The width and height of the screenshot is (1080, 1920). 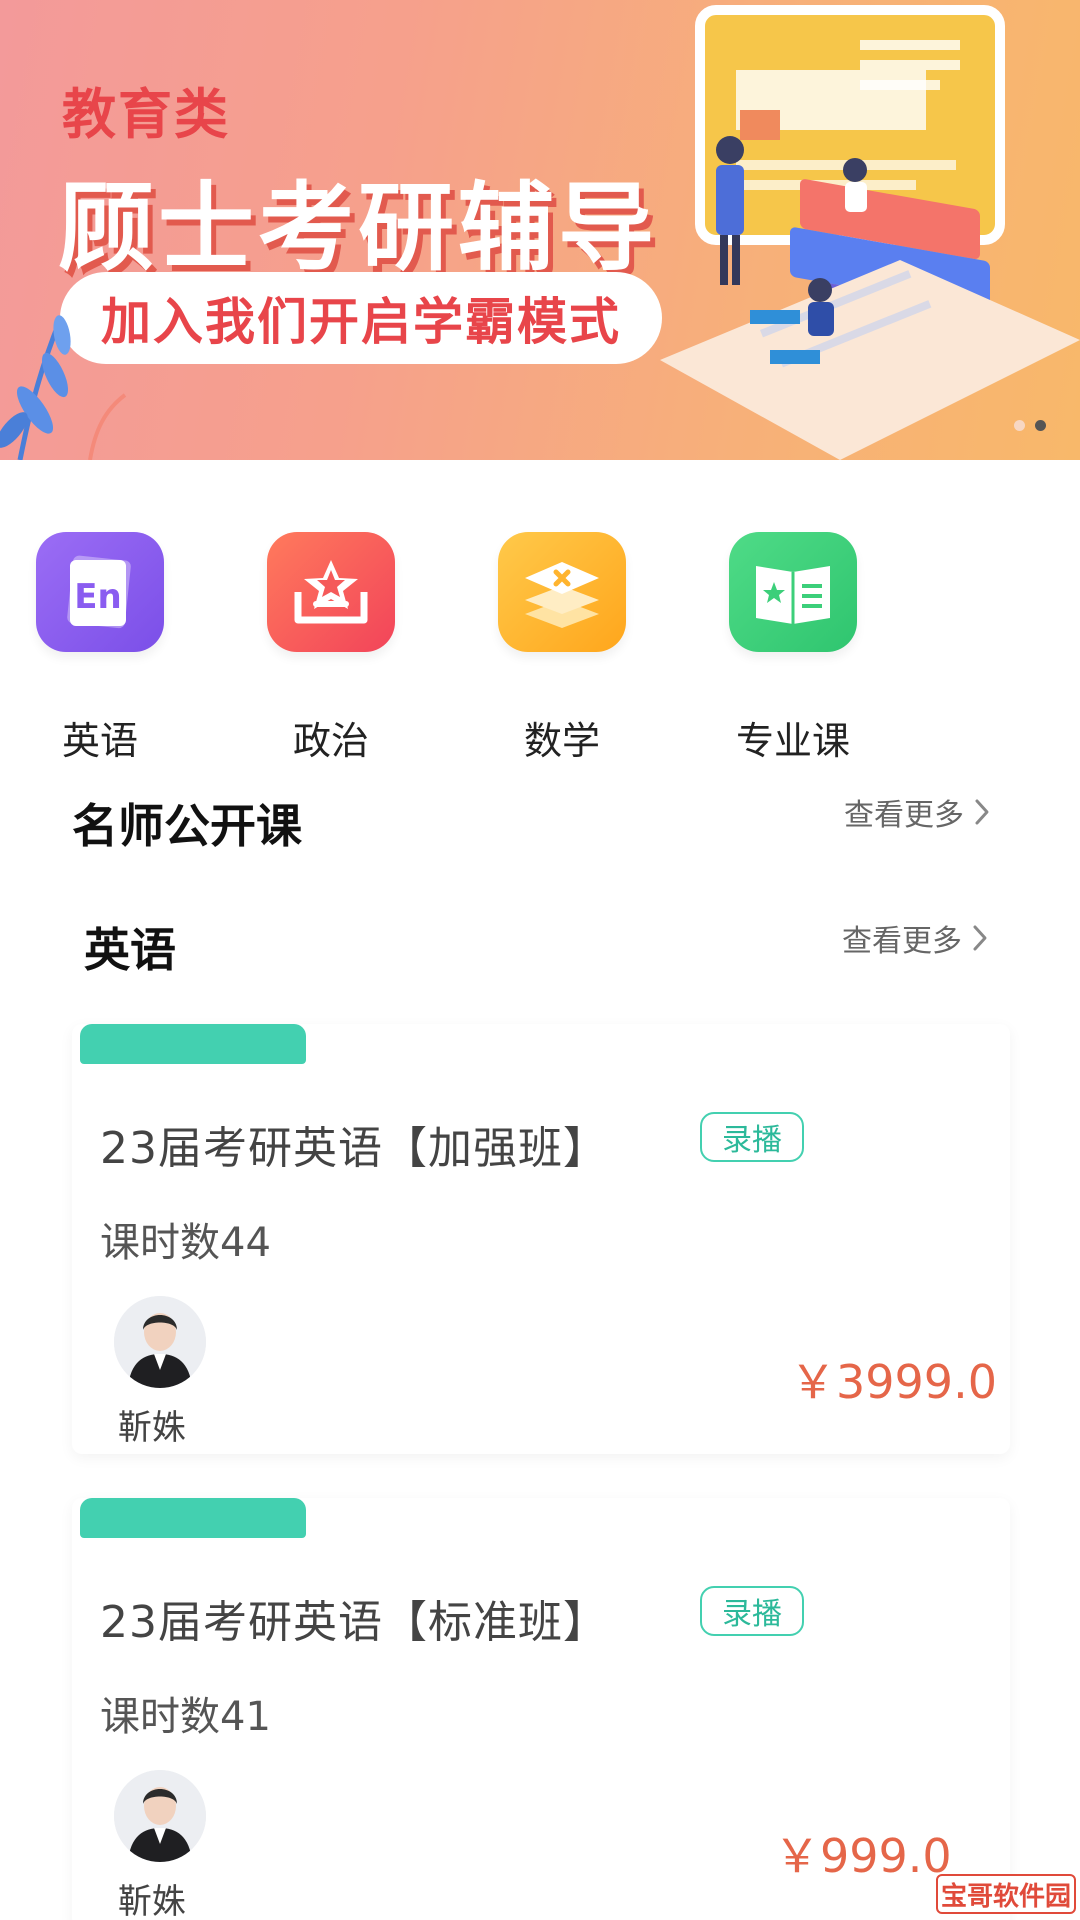 What do you see at coordinates (330, 741) in the screenshot?
I see `category-label: 政治` at bounding box center [330, 741].